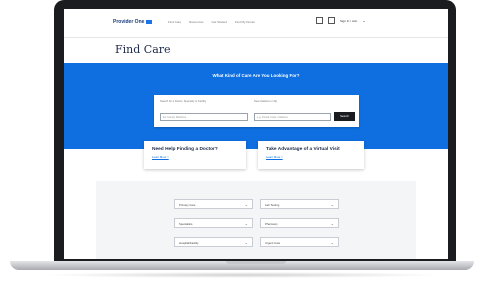 The height and width of the screenshot is (286, 484). Describe the element at coordinates (189, 243) in the screenshot. I see `select-label: Hospital/Facility` at that location.